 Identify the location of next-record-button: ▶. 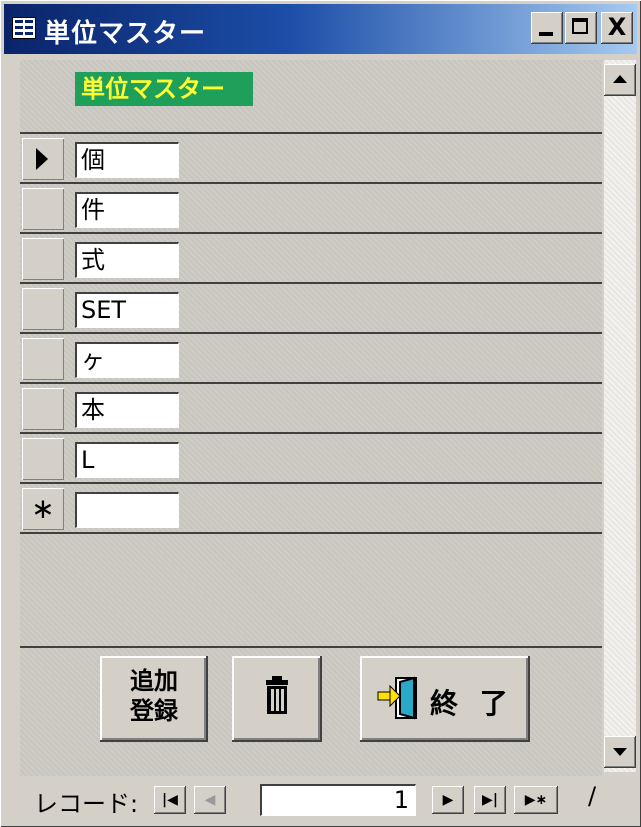
(448, 800).